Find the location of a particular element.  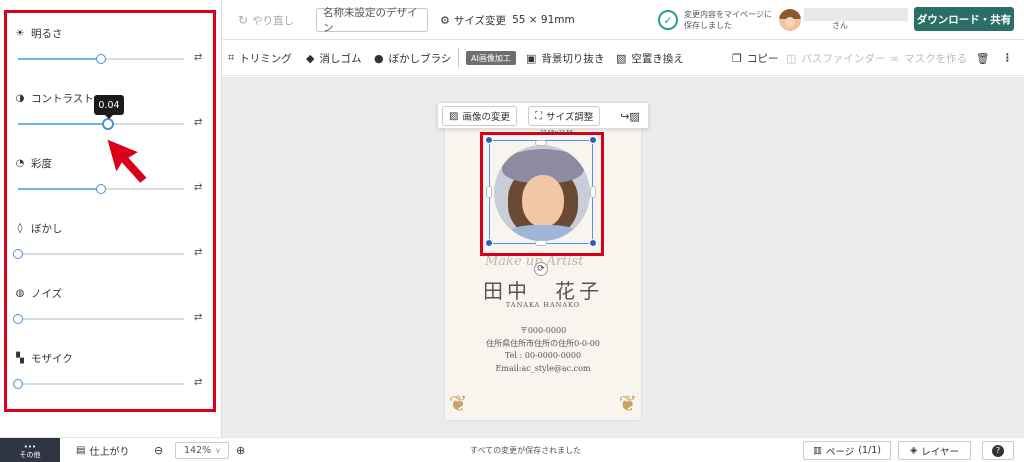

pointer-arrow-annotation is located at coordinates (127, 161).